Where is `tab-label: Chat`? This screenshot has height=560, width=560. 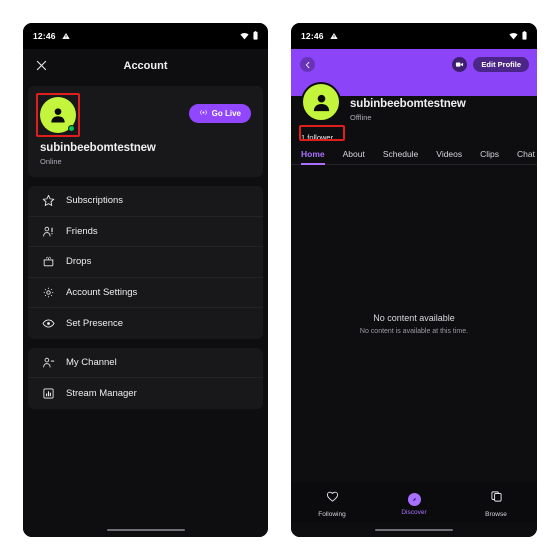
tab-label: Chat is located at coordinates (526, 154).